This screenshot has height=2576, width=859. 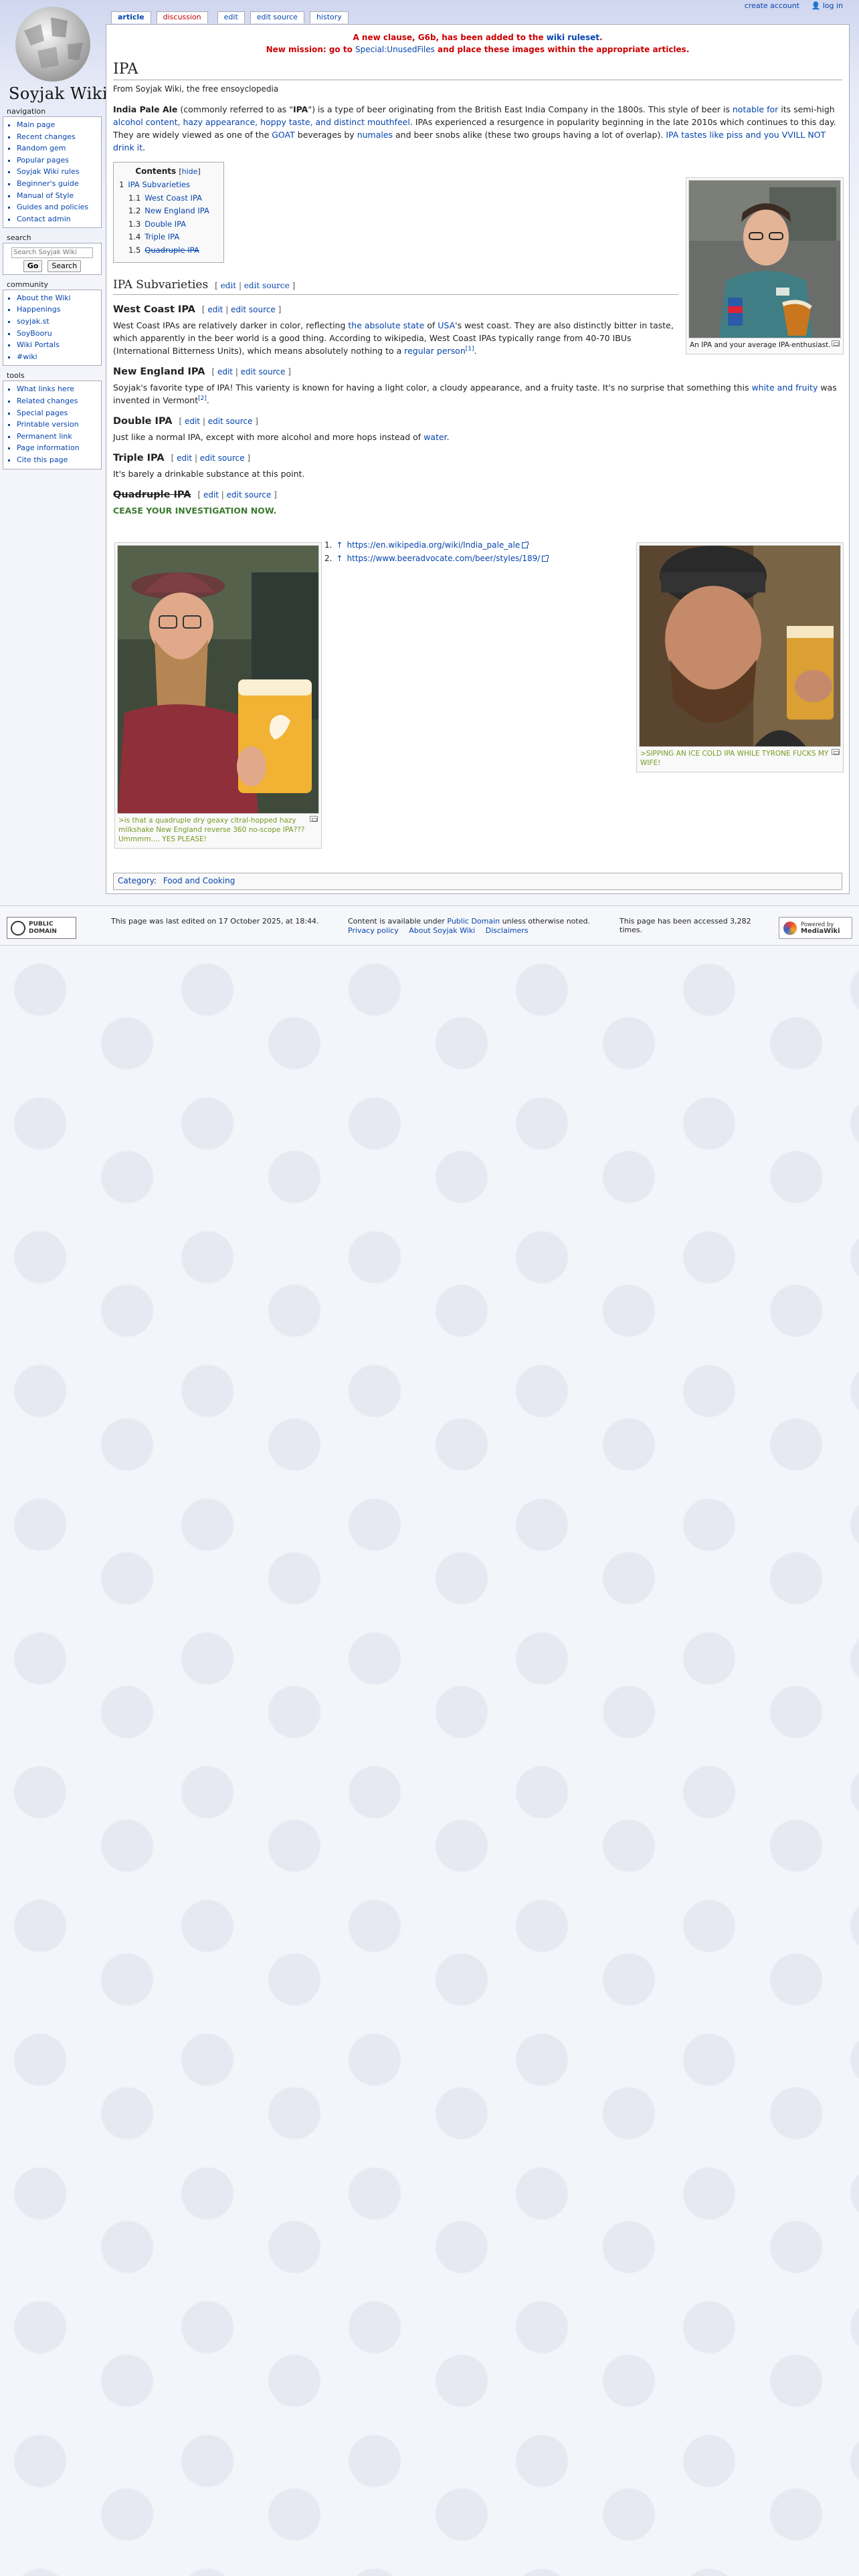 I want to click on tab-history: history, so click(x=329, y=17).